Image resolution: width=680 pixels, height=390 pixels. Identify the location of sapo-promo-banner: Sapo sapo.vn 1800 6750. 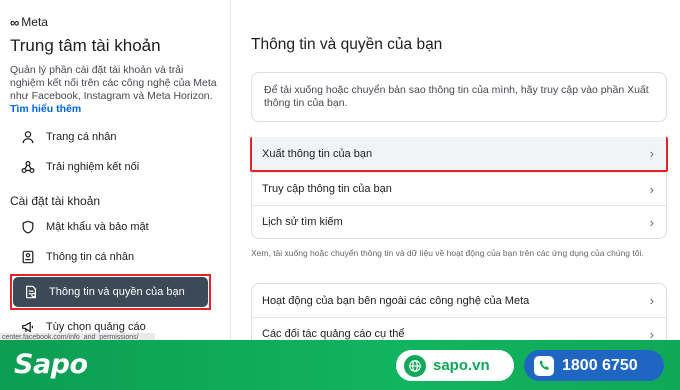
(340, 365).